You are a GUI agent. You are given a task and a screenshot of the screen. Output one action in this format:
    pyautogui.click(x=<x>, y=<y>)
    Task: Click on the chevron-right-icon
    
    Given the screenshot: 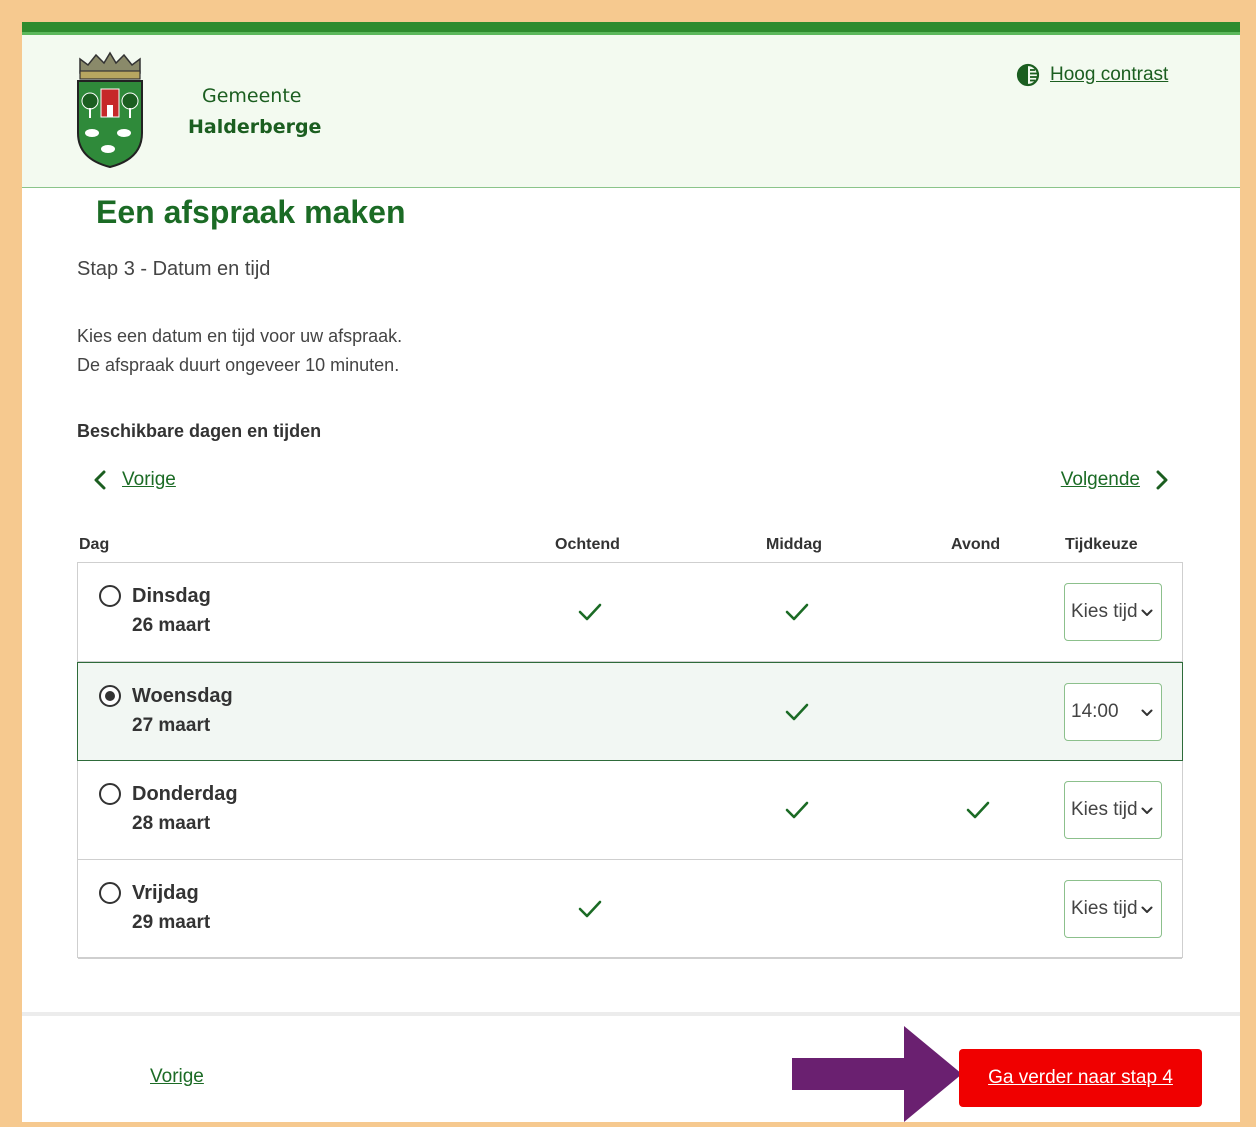 What is the action you would take?
    pyautogui.click(x=1162, y=480)
    